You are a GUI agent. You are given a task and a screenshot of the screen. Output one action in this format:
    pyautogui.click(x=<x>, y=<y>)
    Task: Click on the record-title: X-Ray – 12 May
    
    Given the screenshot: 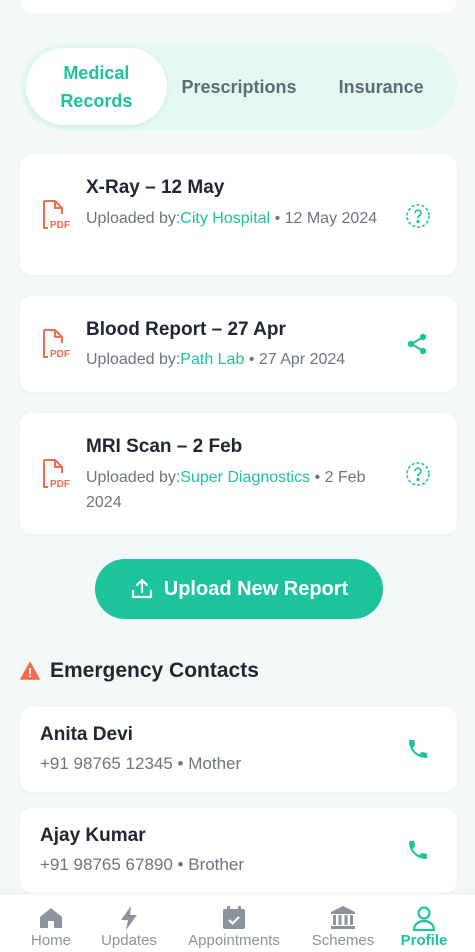 What is the action you would take?
    pyautogui.click(x=155, y=187)
    